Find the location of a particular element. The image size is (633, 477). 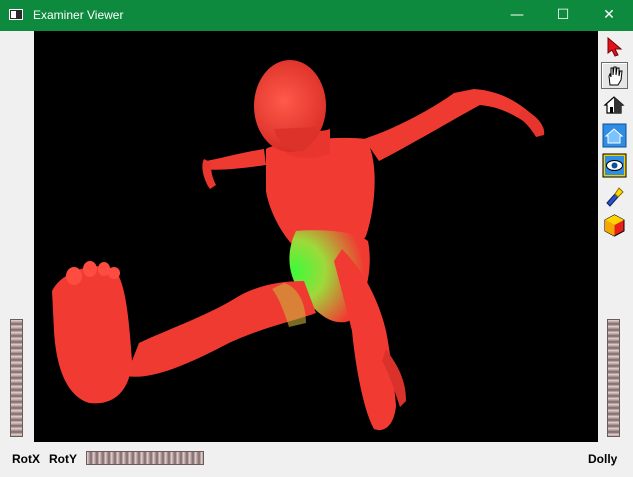

set-home-button is located at coordinates (614, 135).